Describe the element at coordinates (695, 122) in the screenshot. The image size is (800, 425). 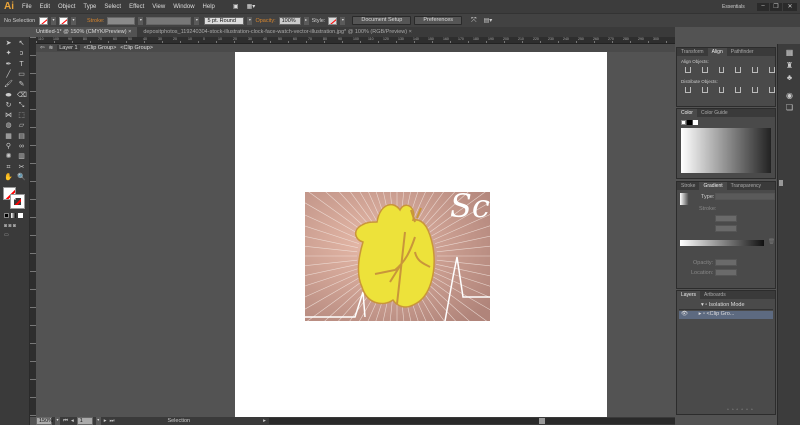
I see `white-swatch` at that location.